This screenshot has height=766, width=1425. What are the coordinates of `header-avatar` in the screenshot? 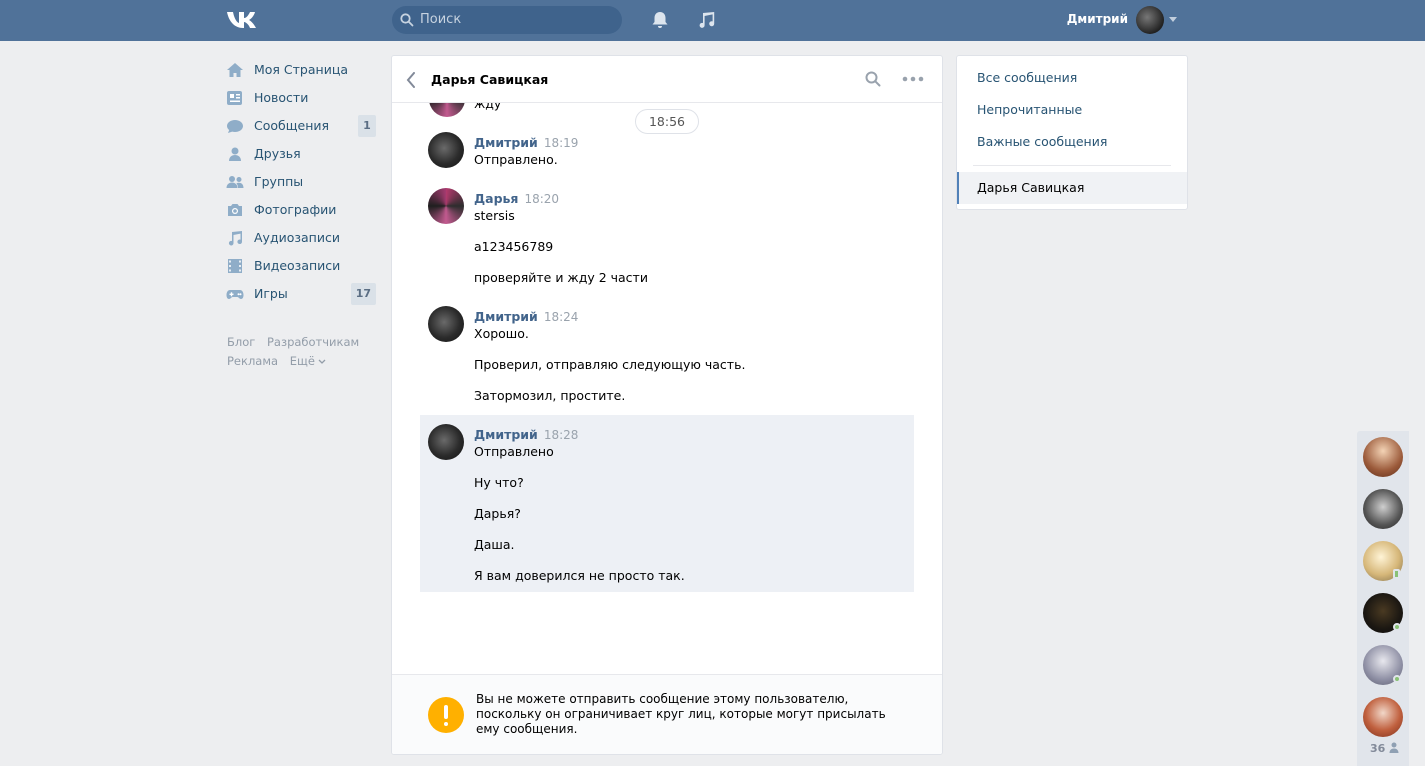 It's located at (1150, 20).